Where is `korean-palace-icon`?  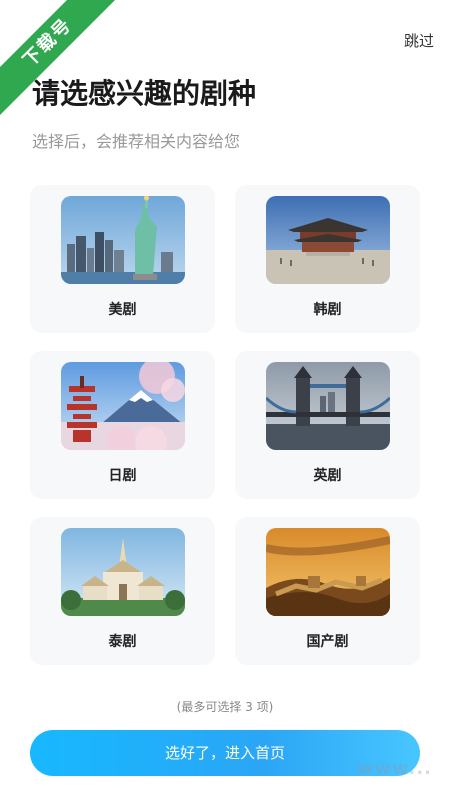 korean-palace-icon is located at coordinates (328, 240).